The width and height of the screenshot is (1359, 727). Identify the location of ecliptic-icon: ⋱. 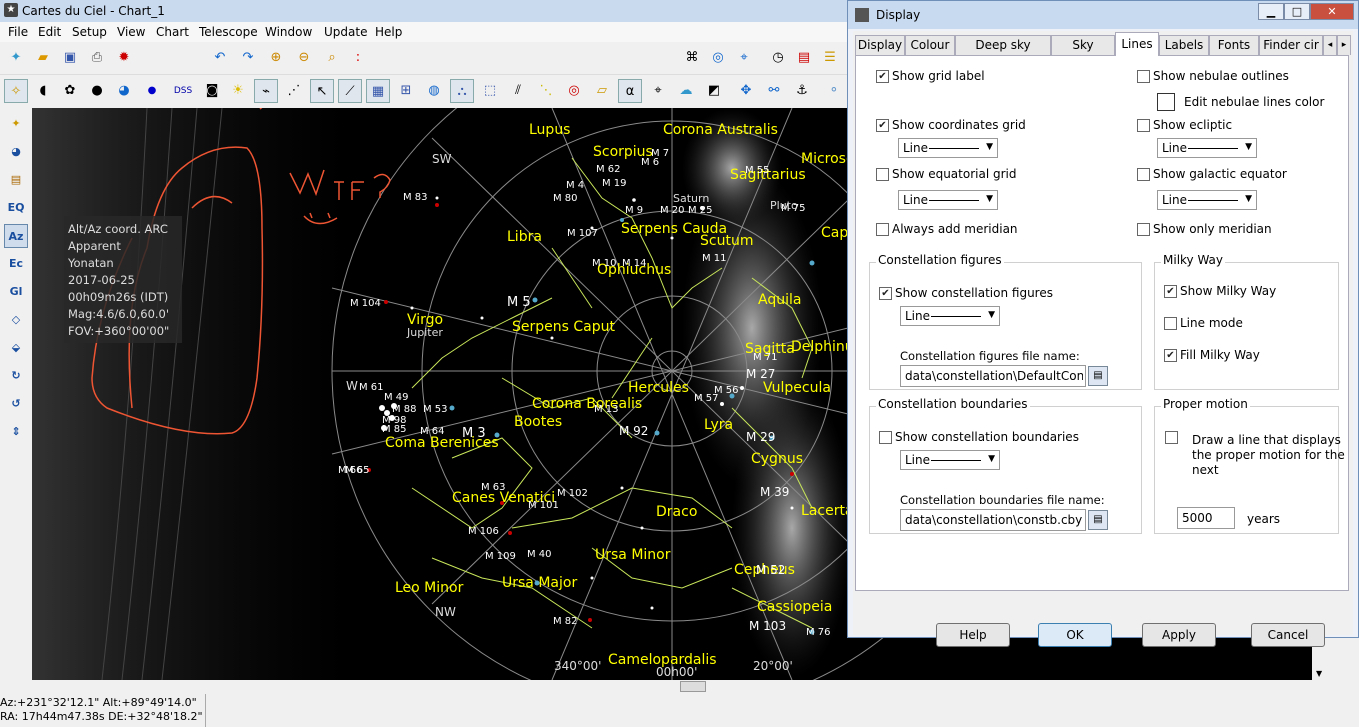
(546, 91).